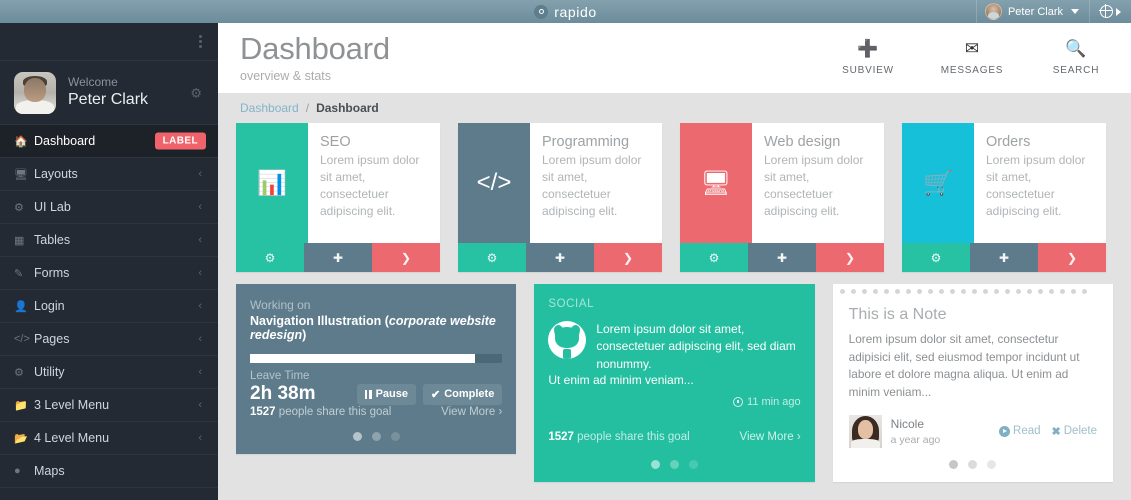  I want to click on sidebar-item-4-level-menu: 📂 4 Level Menu ‹, so click(109, 438).